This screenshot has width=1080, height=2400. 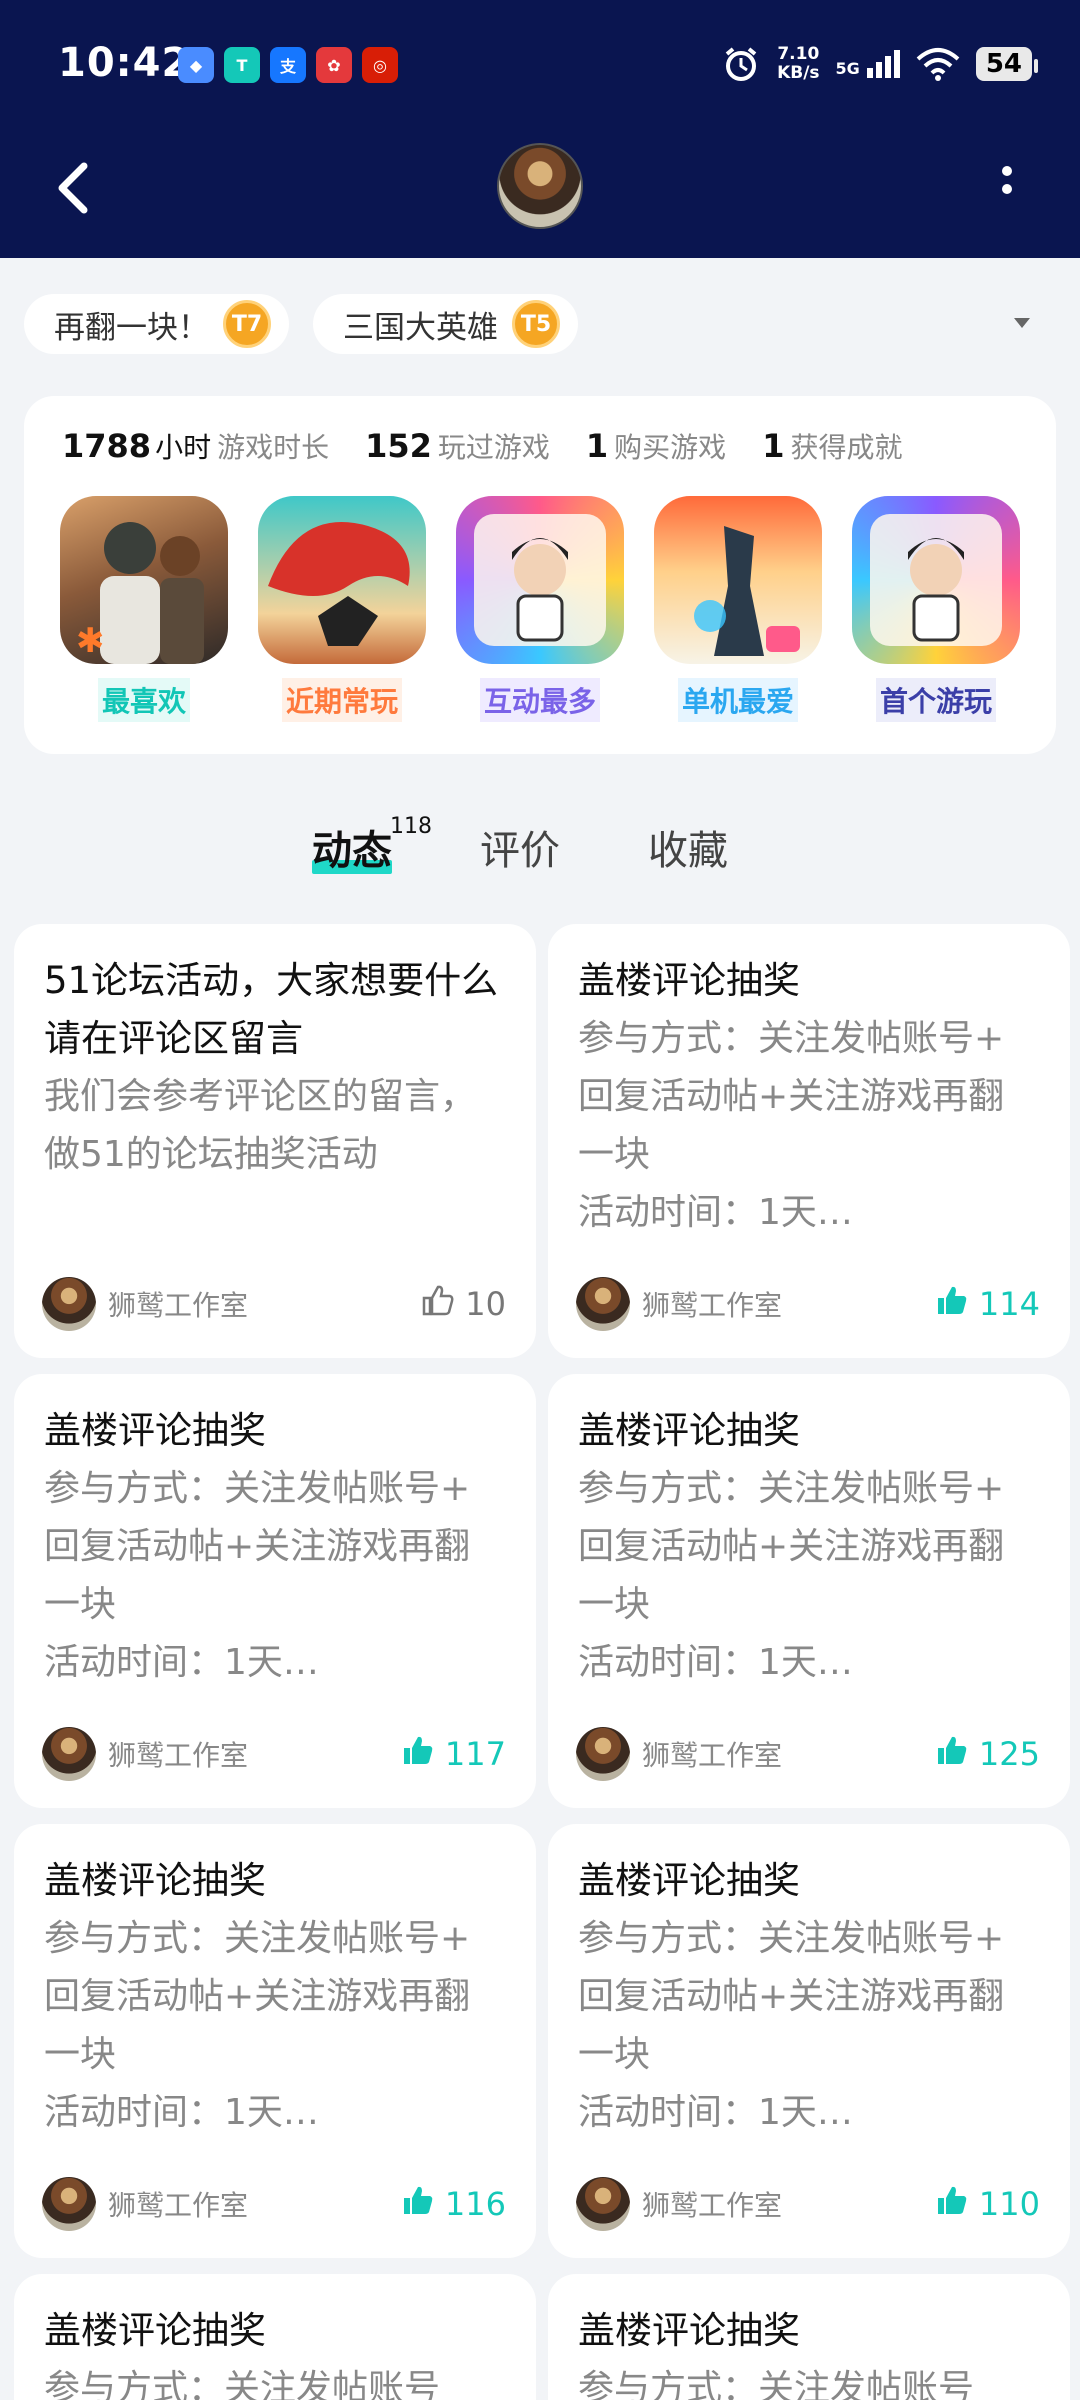 What do you see at coordinates (1009, 1304) in the screenshot?
I see `like-count: 114` at bounding box center [1009, 1304].